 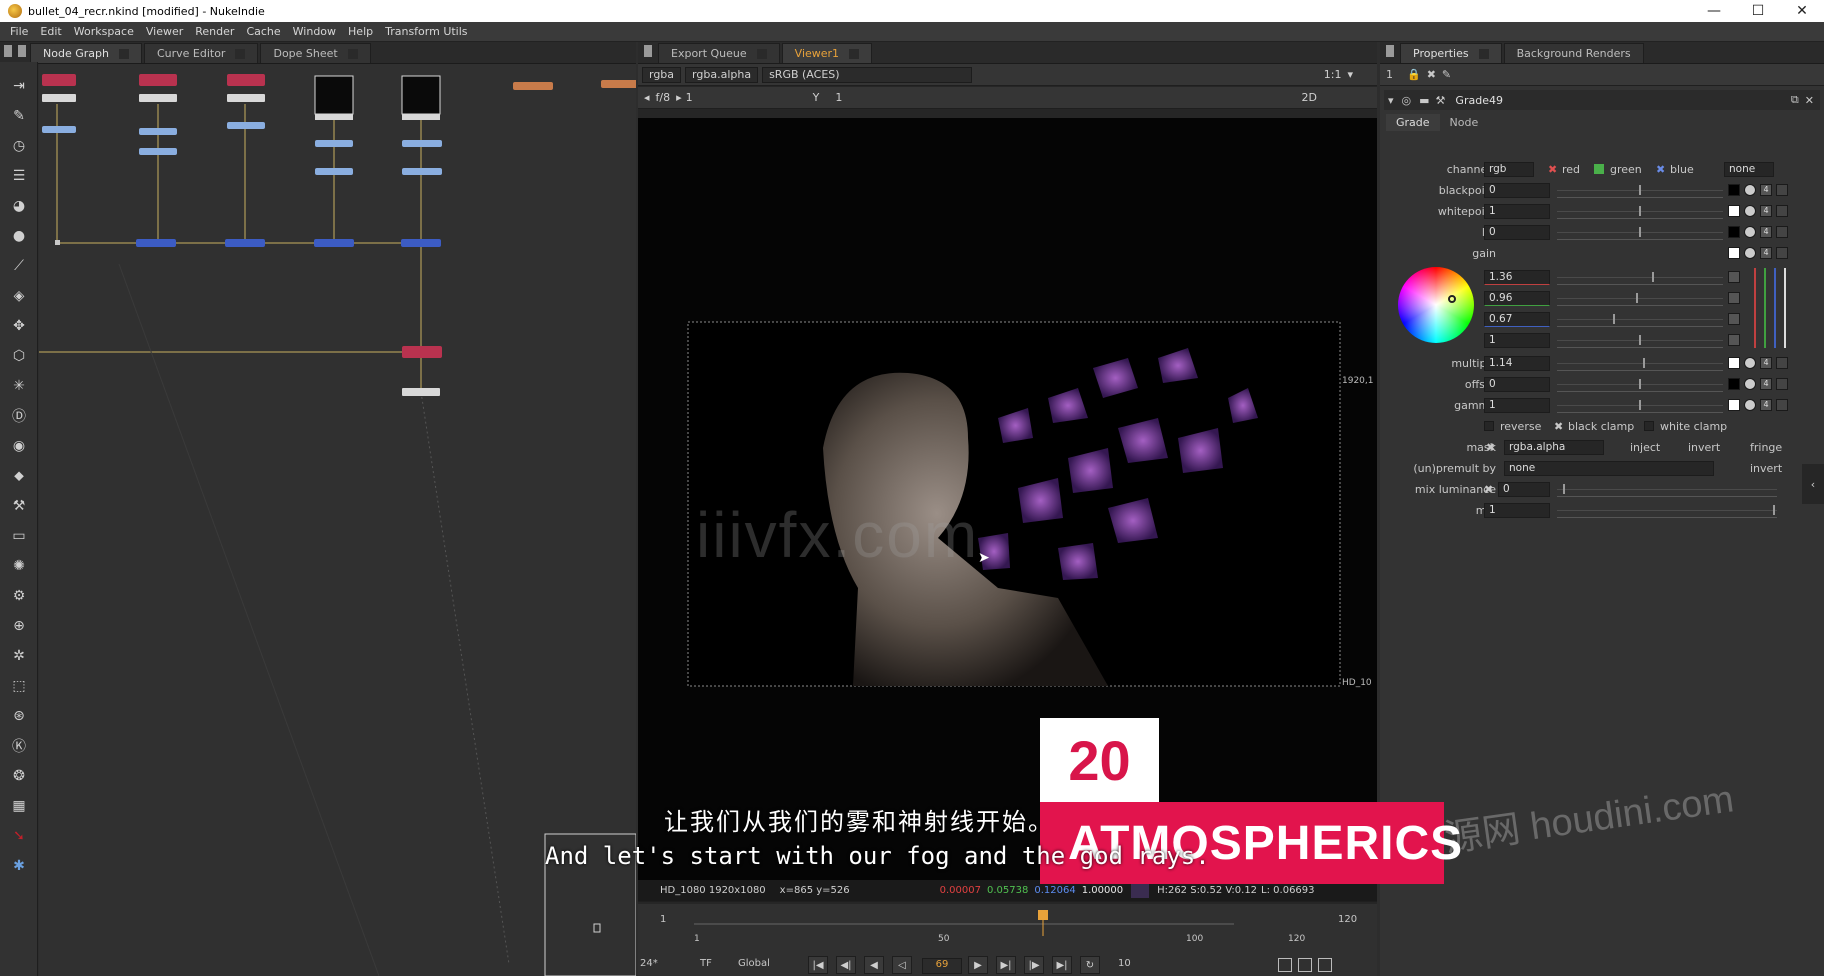 I want to click on first-frame-icon: |◀, so click(x=818, y=965).